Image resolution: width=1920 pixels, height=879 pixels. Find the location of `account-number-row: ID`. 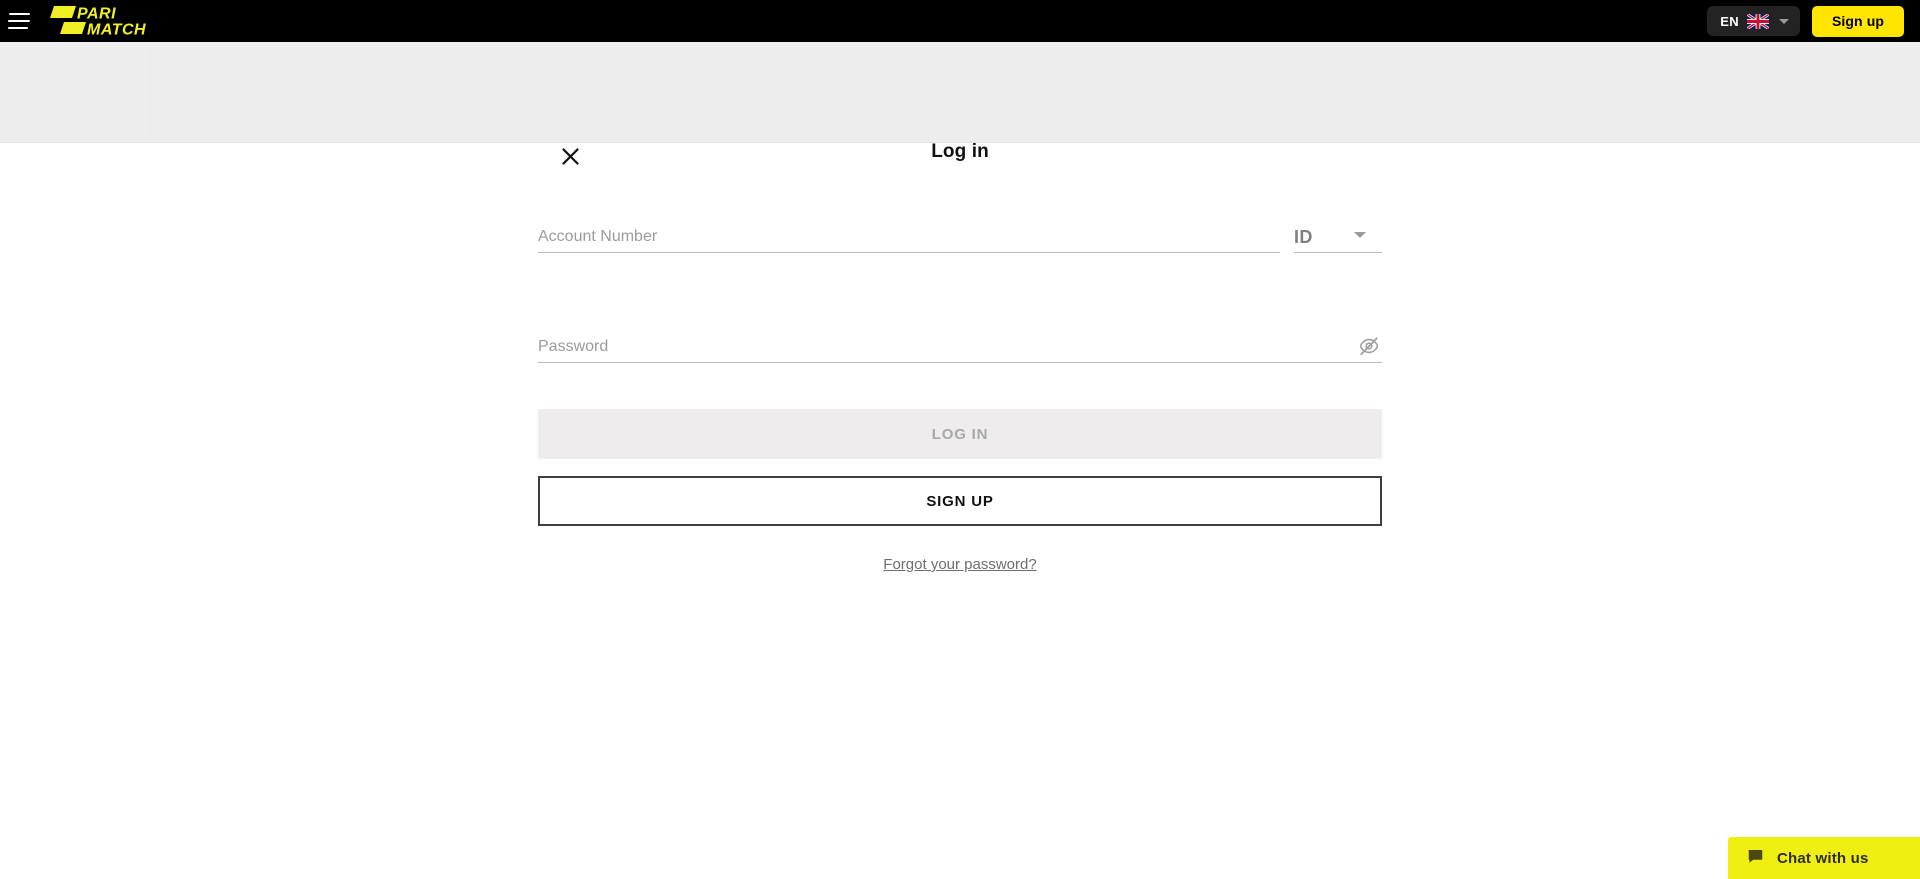

account-number-row: ID is located at coordinates (960, 236).